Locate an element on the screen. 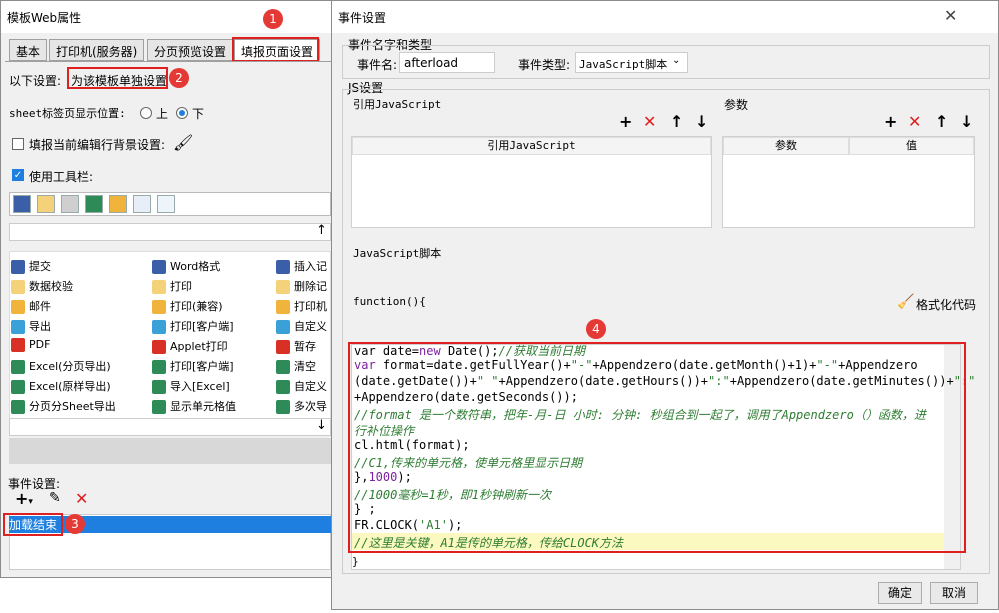 The image size is (999, 613). fill-bg-checkbox is located at coordinates (18, 144).